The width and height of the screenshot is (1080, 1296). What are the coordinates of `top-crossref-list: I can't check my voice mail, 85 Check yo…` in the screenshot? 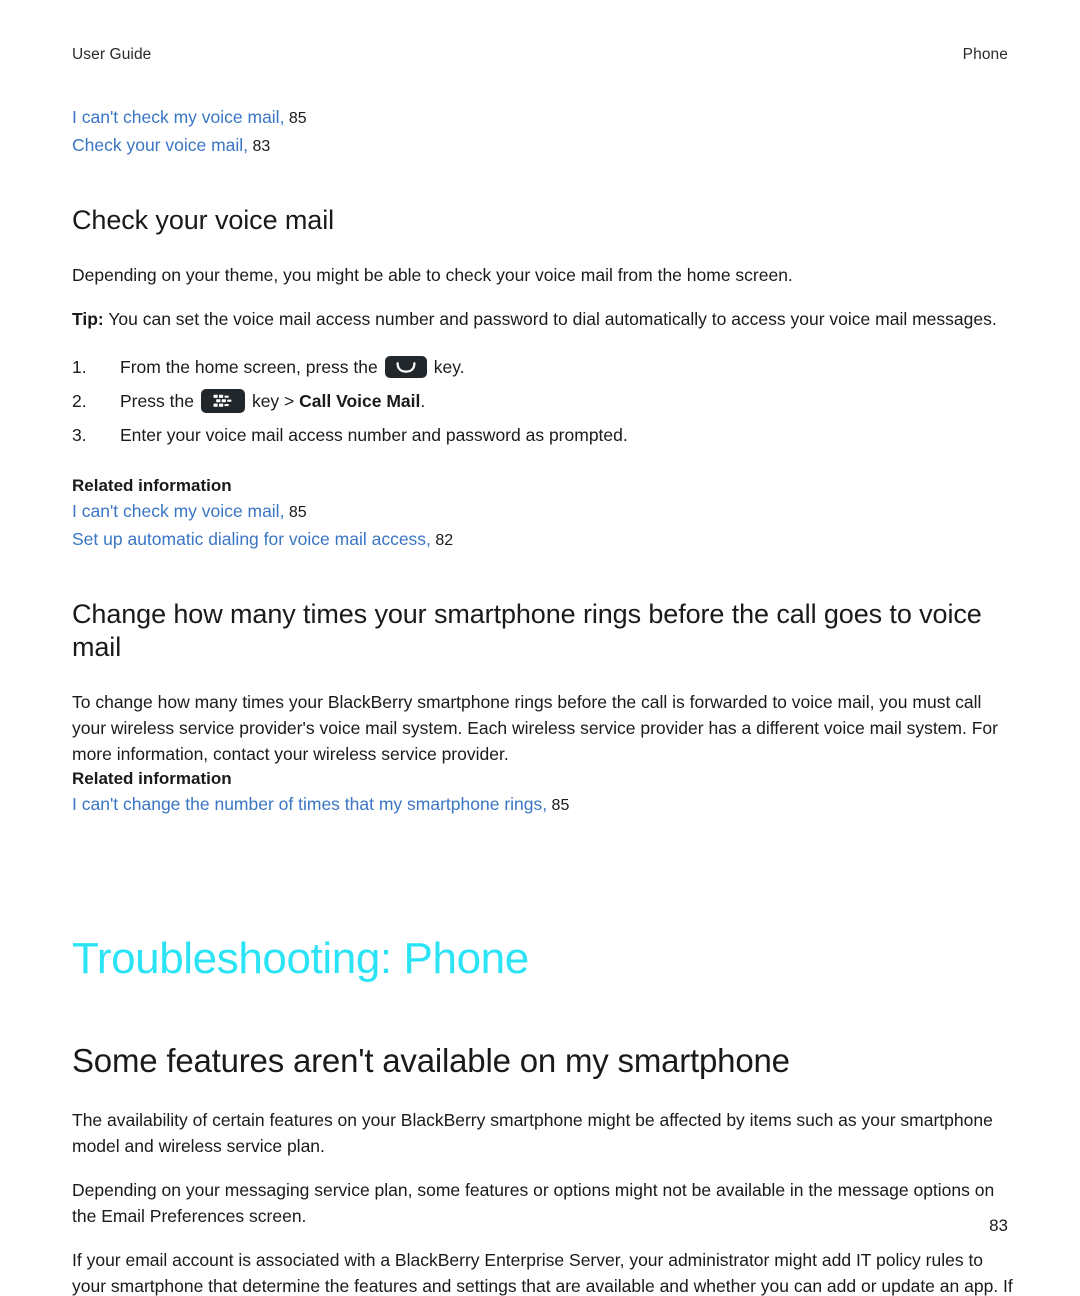 It's located at (546, 132).